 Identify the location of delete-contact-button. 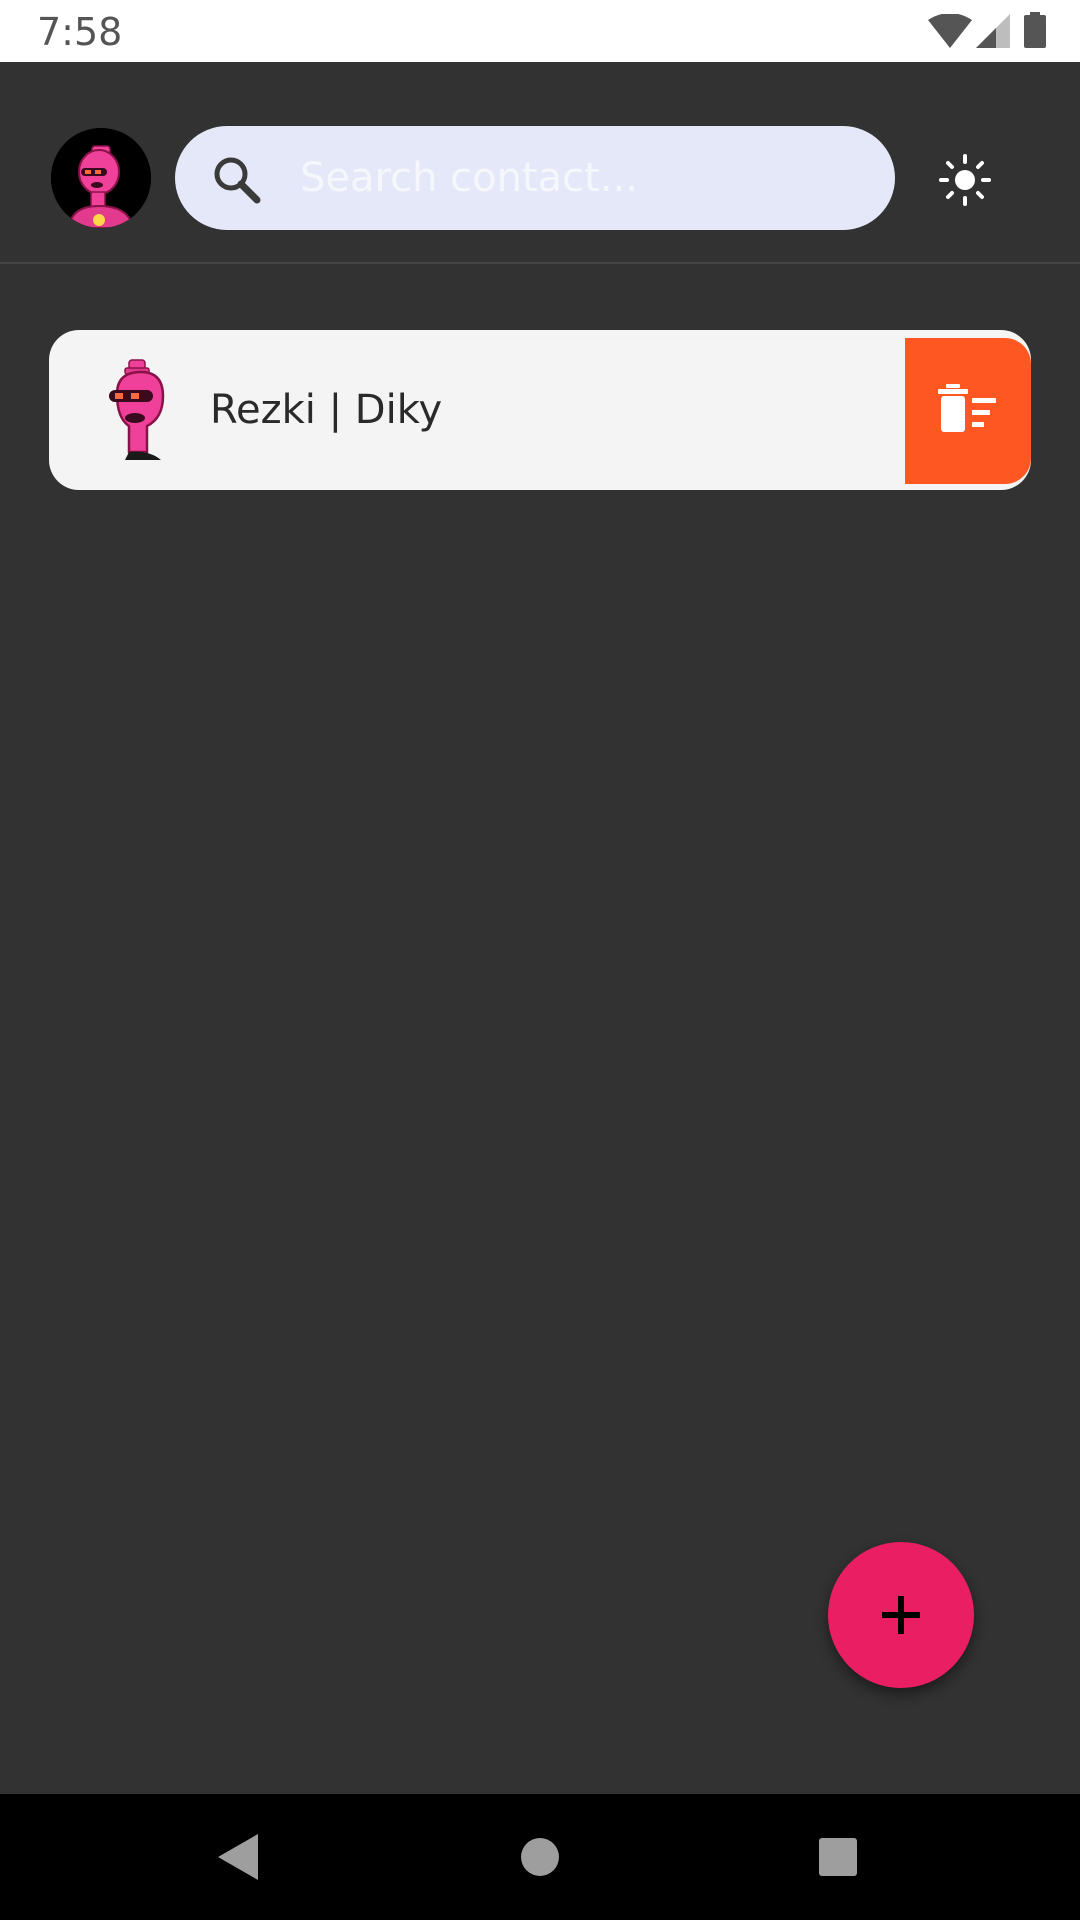
(968, 411).